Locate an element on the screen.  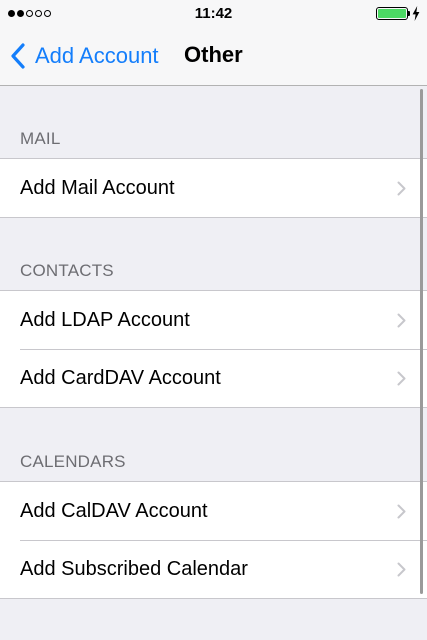
back-button: Add Account is located at coordinates (84, 56).